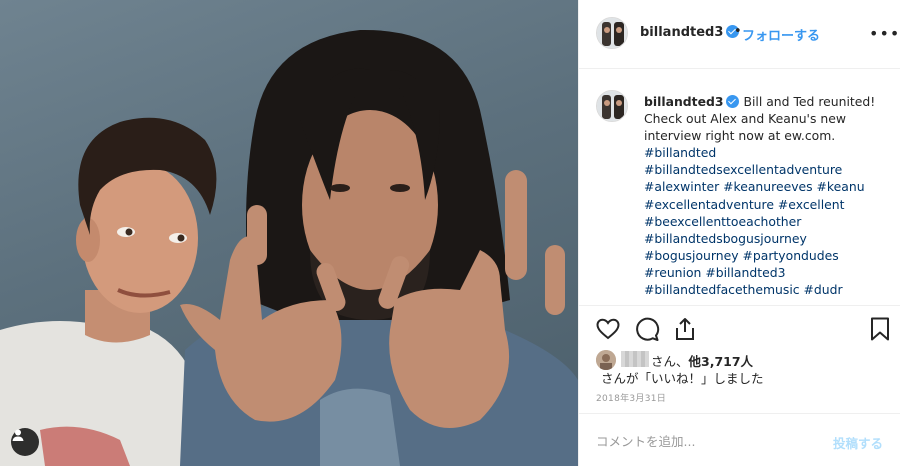  What do you see at coordinates (608, 329) in the screenshot?
I see `heart-icon` at bounding box center [608, 329].